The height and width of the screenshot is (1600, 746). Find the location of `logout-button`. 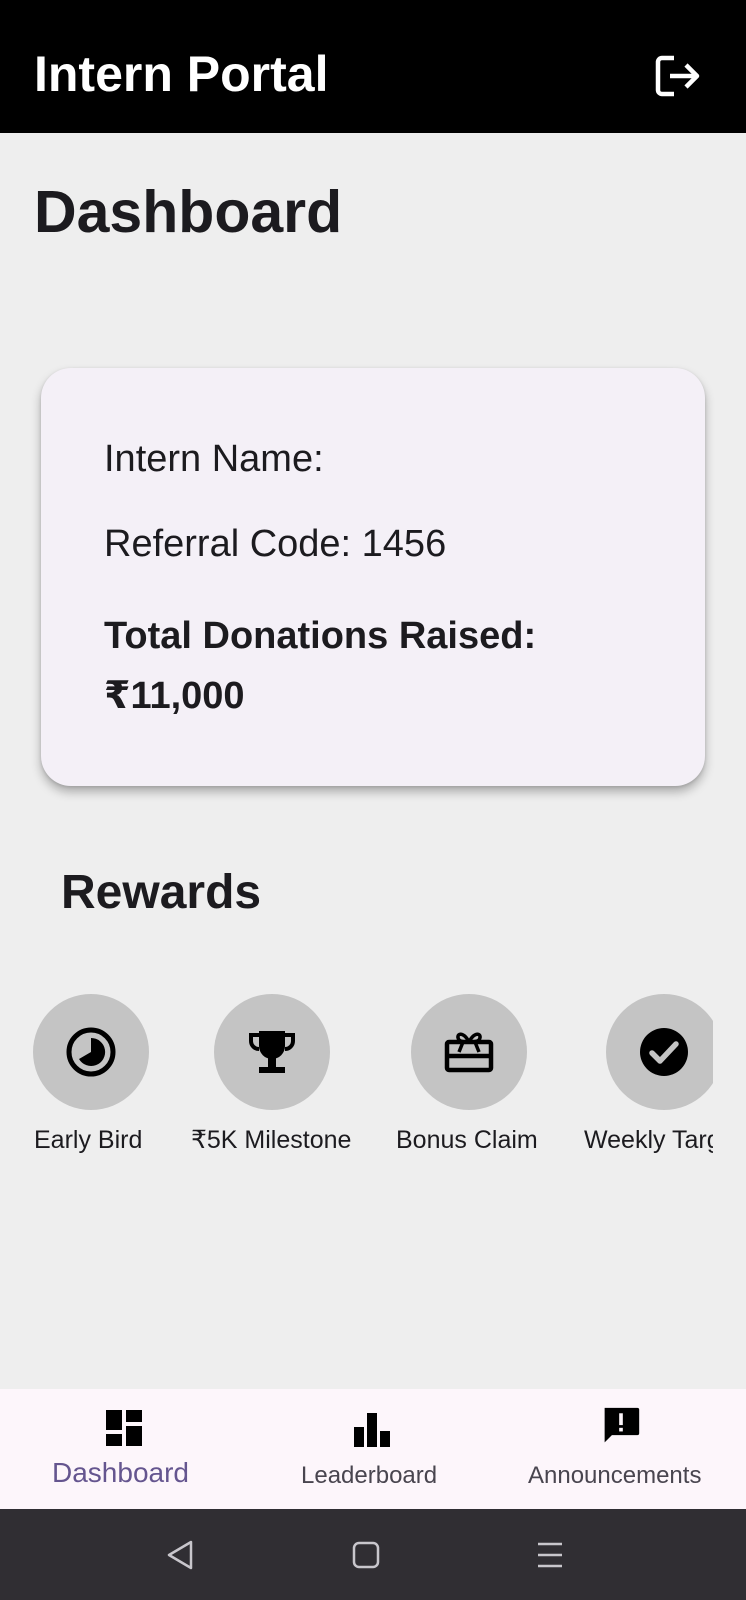

logout-button is located at coordinates (678, 76).